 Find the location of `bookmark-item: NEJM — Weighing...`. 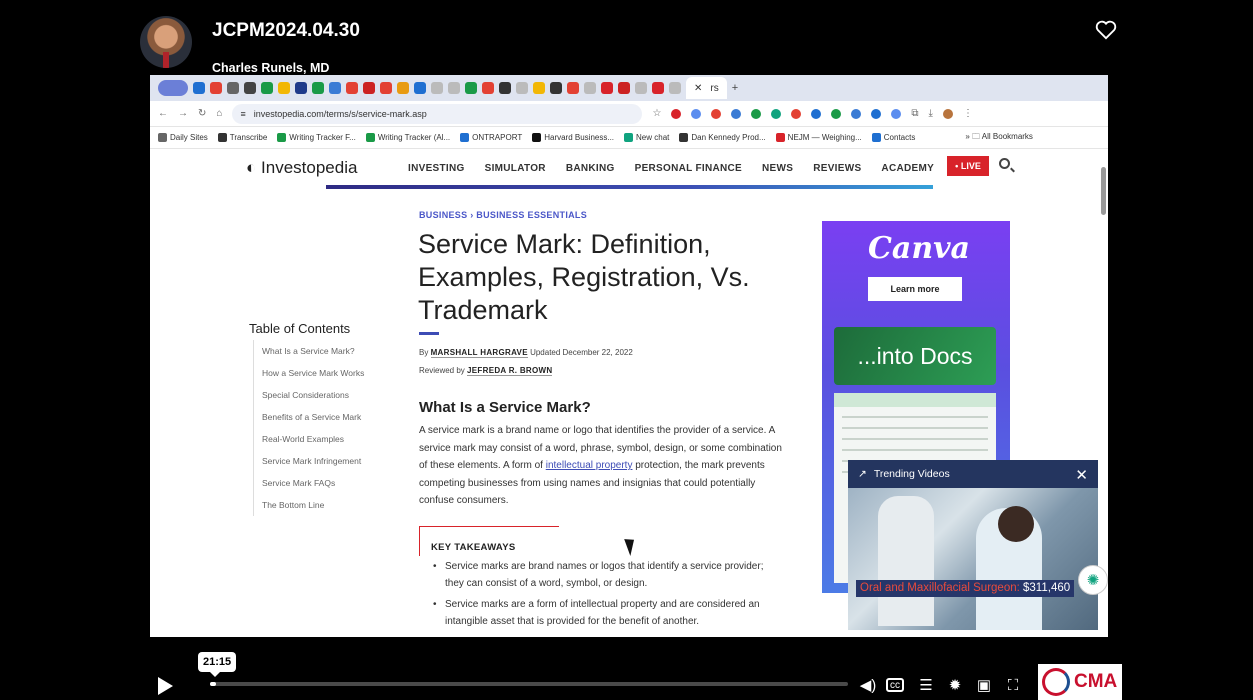

bookmark-item: NEJM — Weighing... is located at coordinates (818, 137).